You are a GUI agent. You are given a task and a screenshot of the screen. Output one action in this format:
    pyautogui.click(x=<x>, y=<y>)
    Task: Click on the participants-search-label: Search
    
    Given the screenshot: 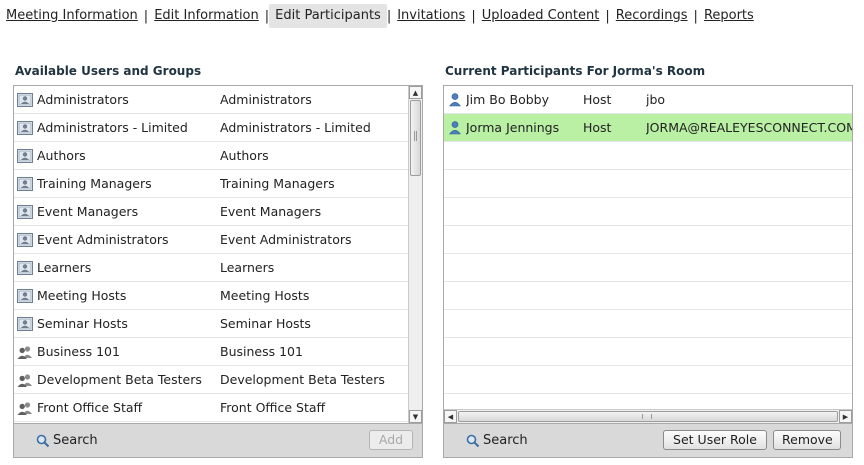 What is the action you would take?
    pyautogui.click(x=505, y=440)
    